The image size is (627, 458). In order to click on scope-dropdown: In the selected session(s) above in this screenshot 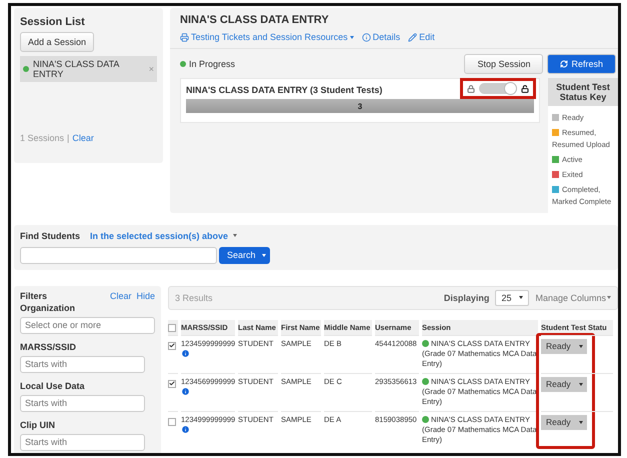, I will do `click(164, 235)`.